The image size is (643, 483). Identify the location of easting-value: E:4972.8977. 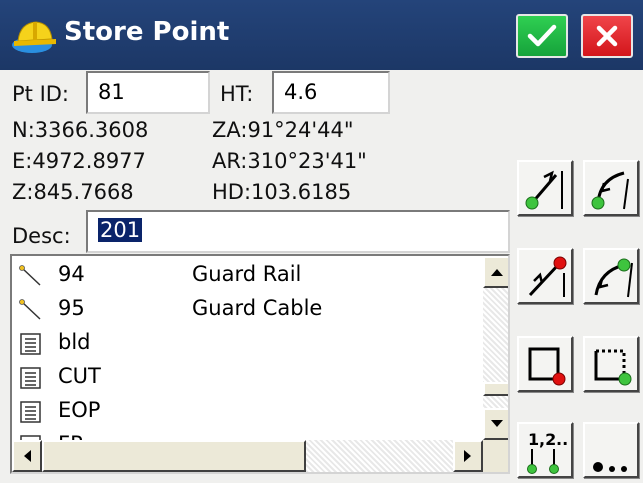
(79, 161).